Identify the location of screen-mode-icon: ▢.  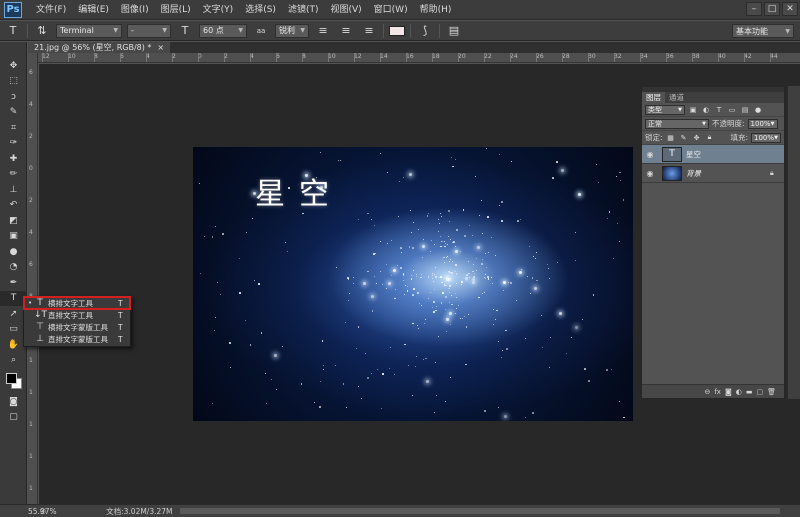
(13, 418).